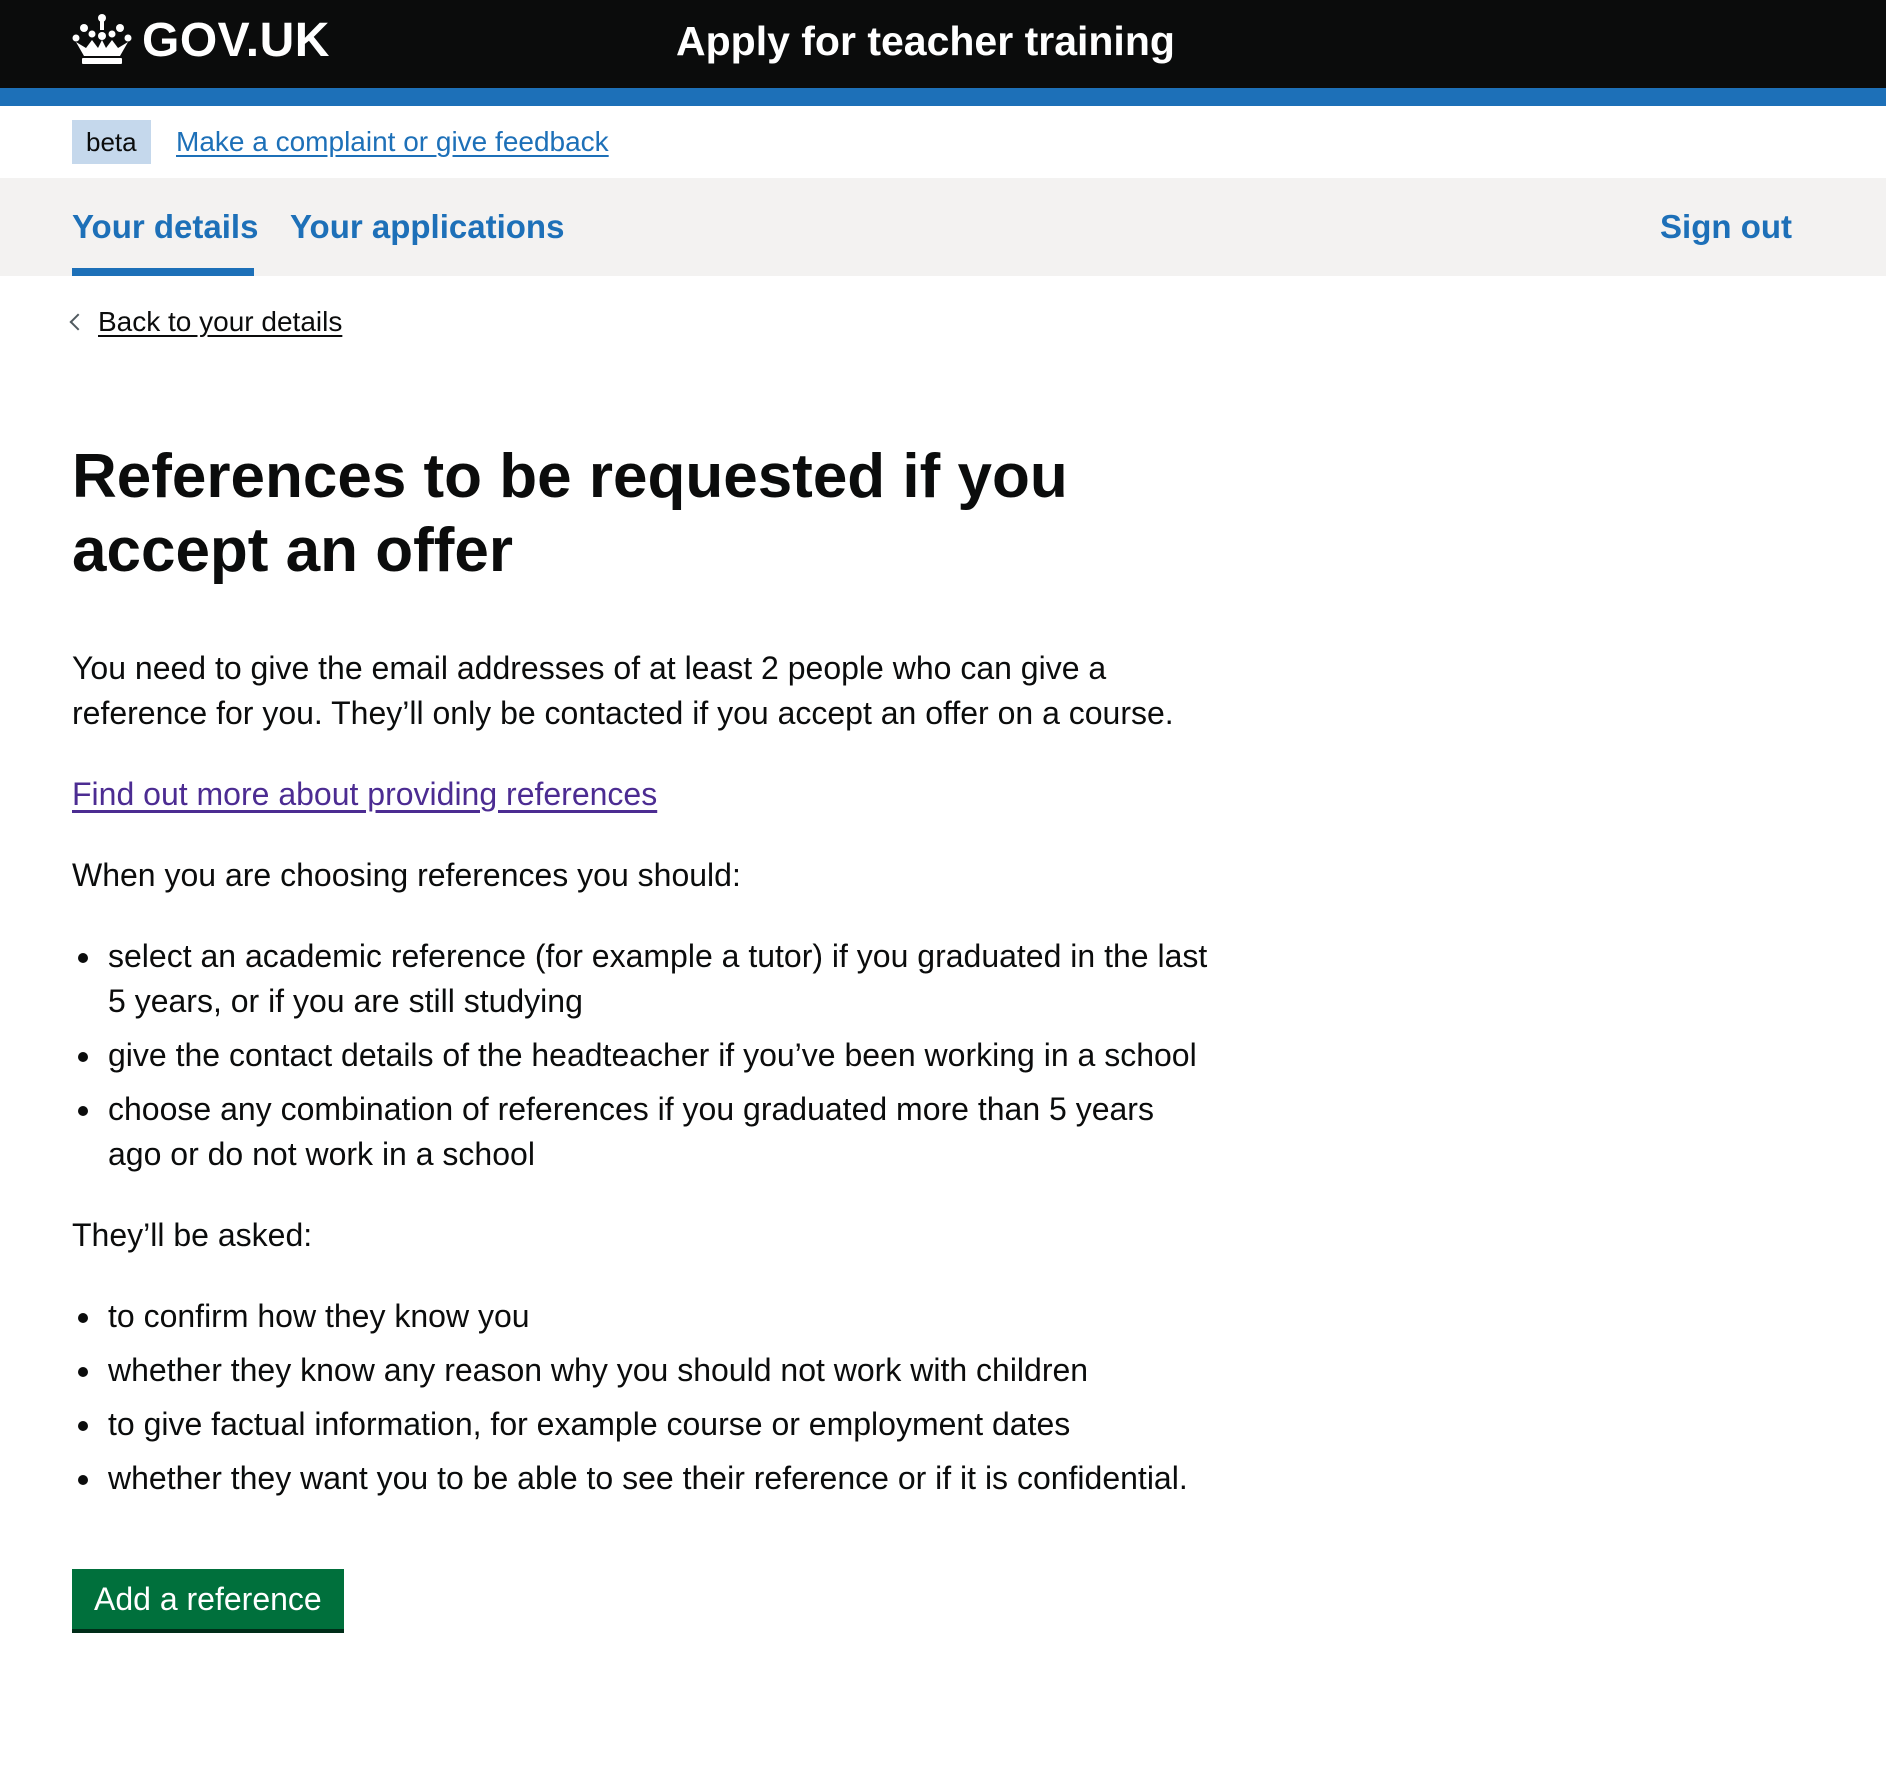  Describe the element at coordinates (364, 794) in the screenshot. I see `find-out-more-link: Find out more about providing references` at that location.